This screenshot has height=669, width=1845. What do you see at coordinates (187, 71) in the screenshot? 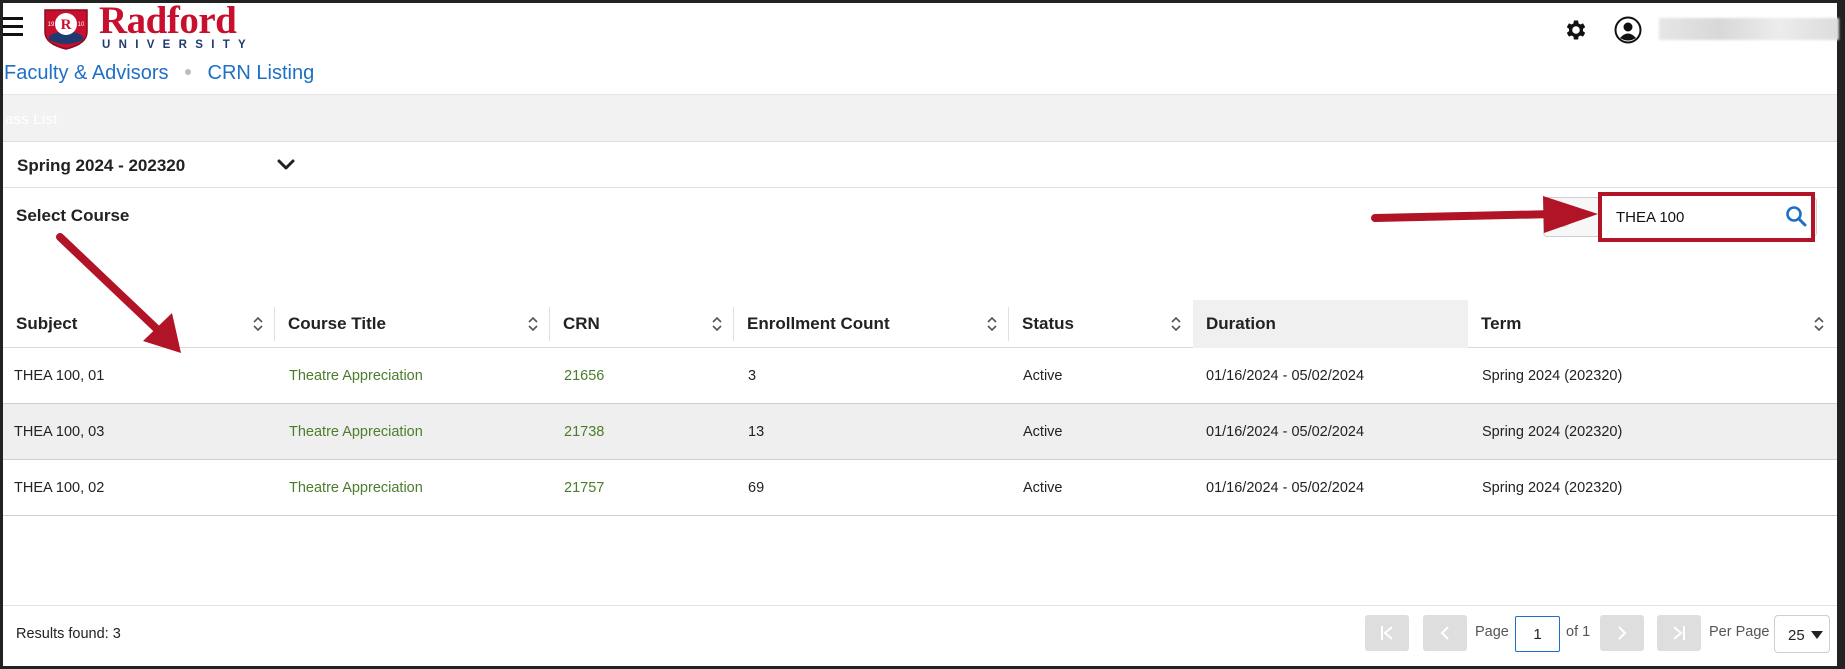
I see `breadcrumb-separator` at bounding box center [187, 71].